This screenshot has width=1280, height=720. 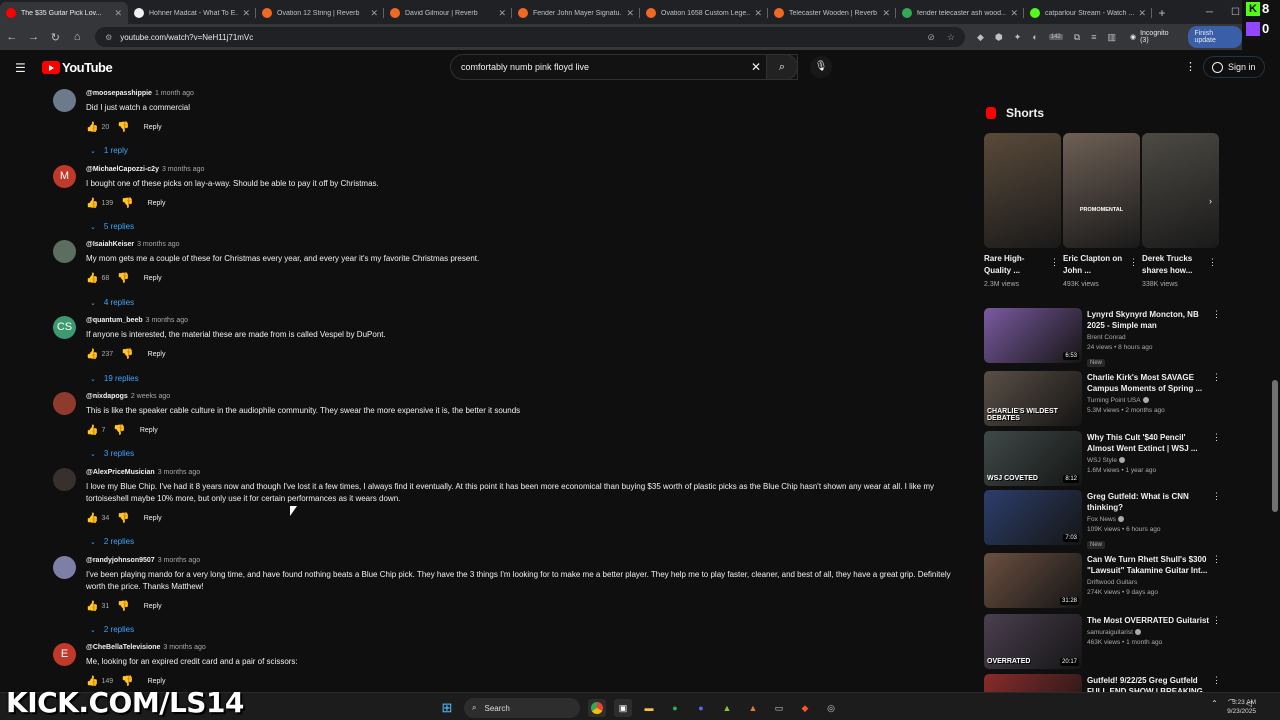 I want to click on browser-tab: Telecaster Wooden | Reverb ✕, so click(x=832, y=13).